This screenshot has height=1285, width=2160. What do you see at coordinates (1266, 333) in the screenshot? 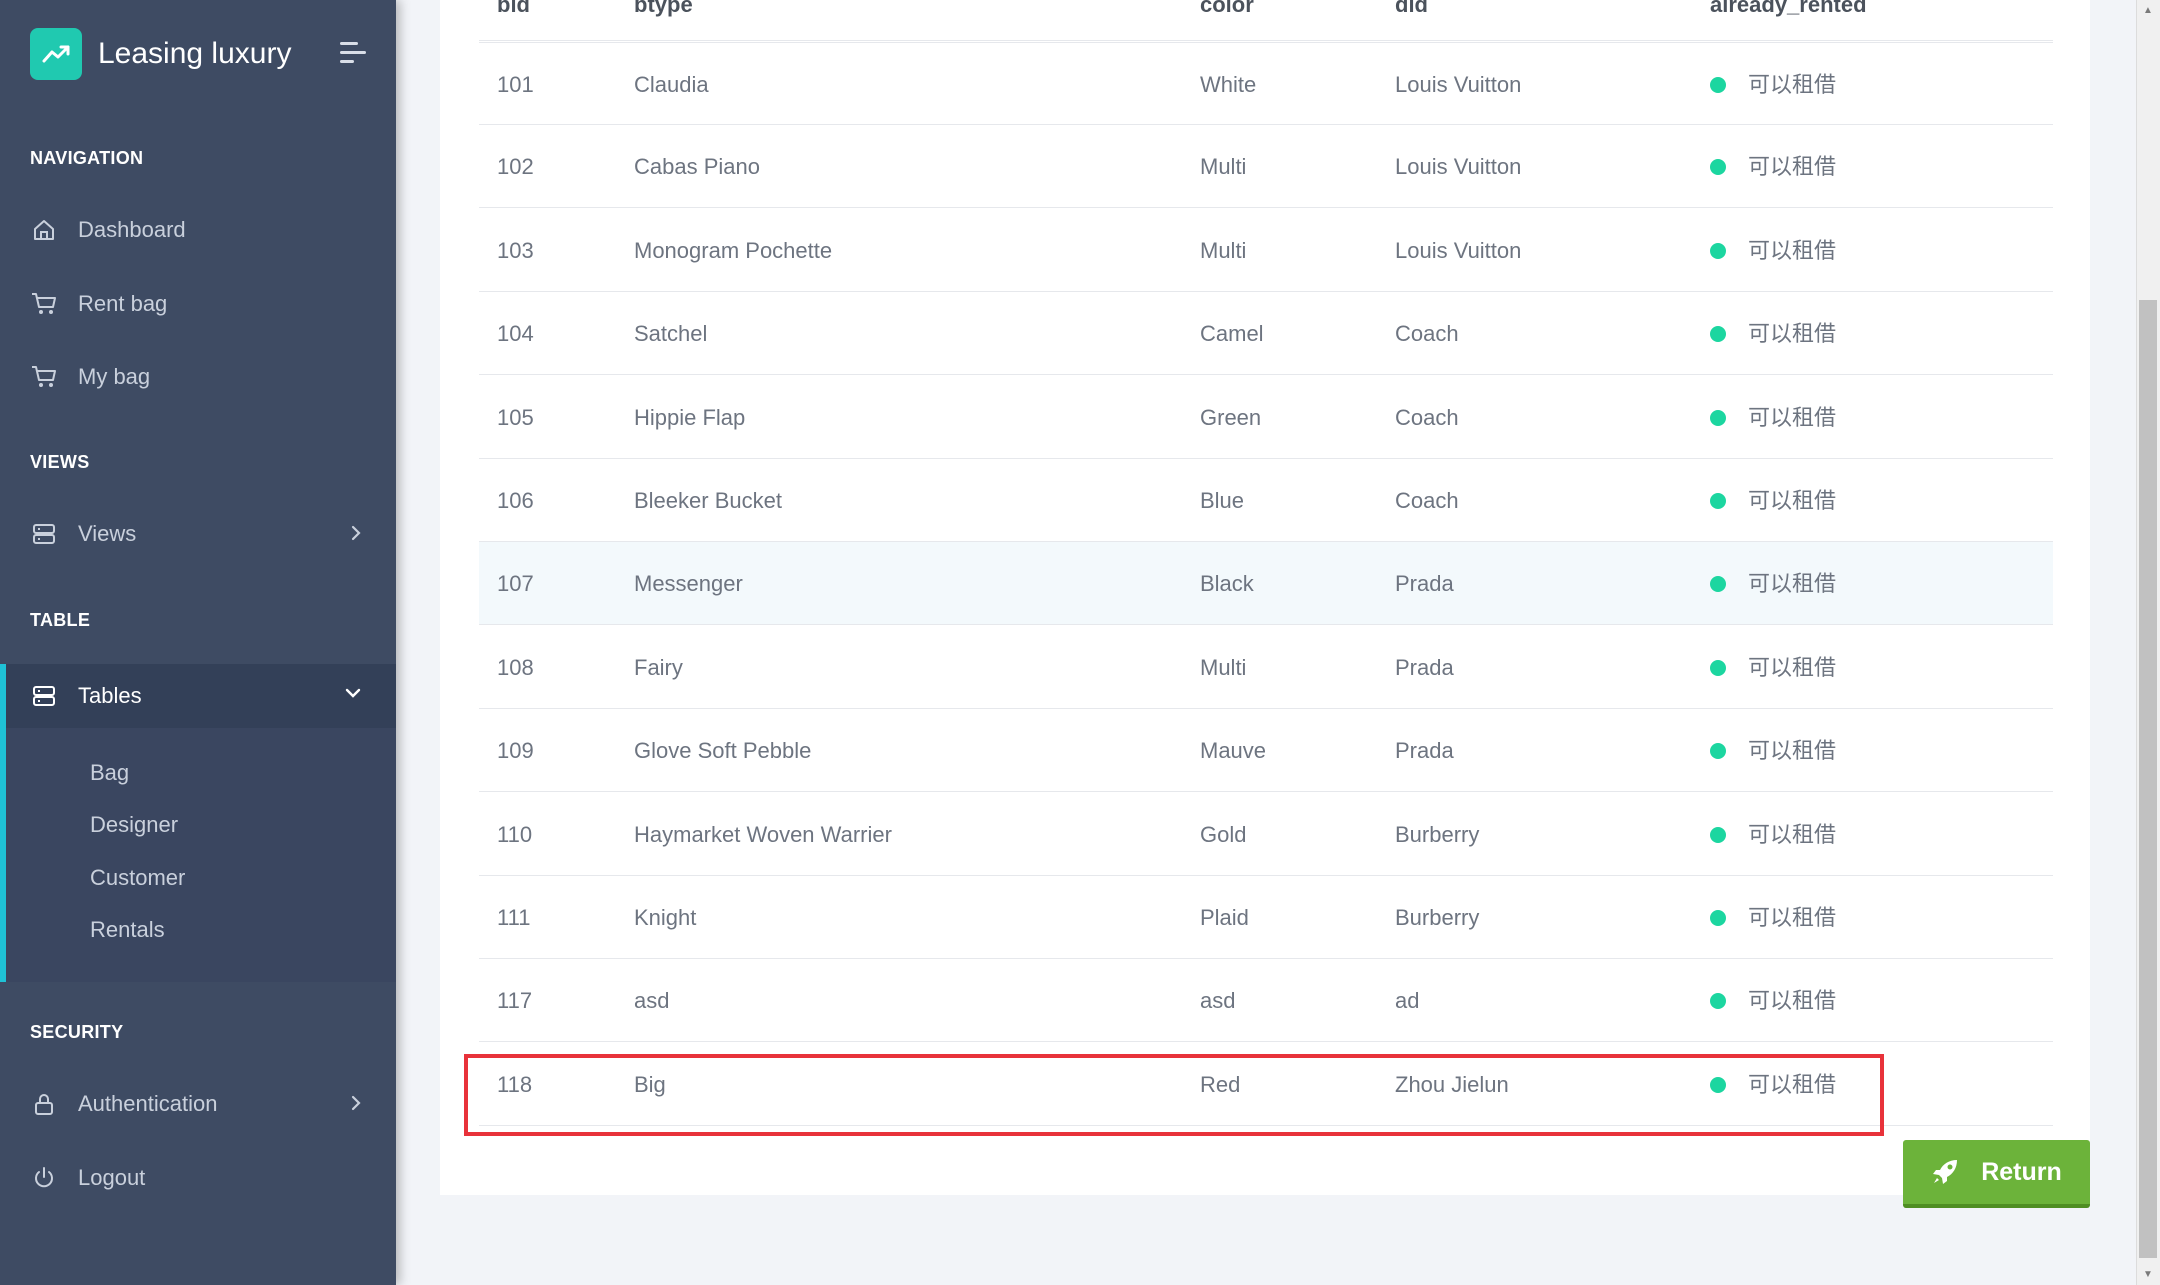
I see `table-row: 104 Satchel Camel Coach 可以租借` at bounding box center [1266, 333].